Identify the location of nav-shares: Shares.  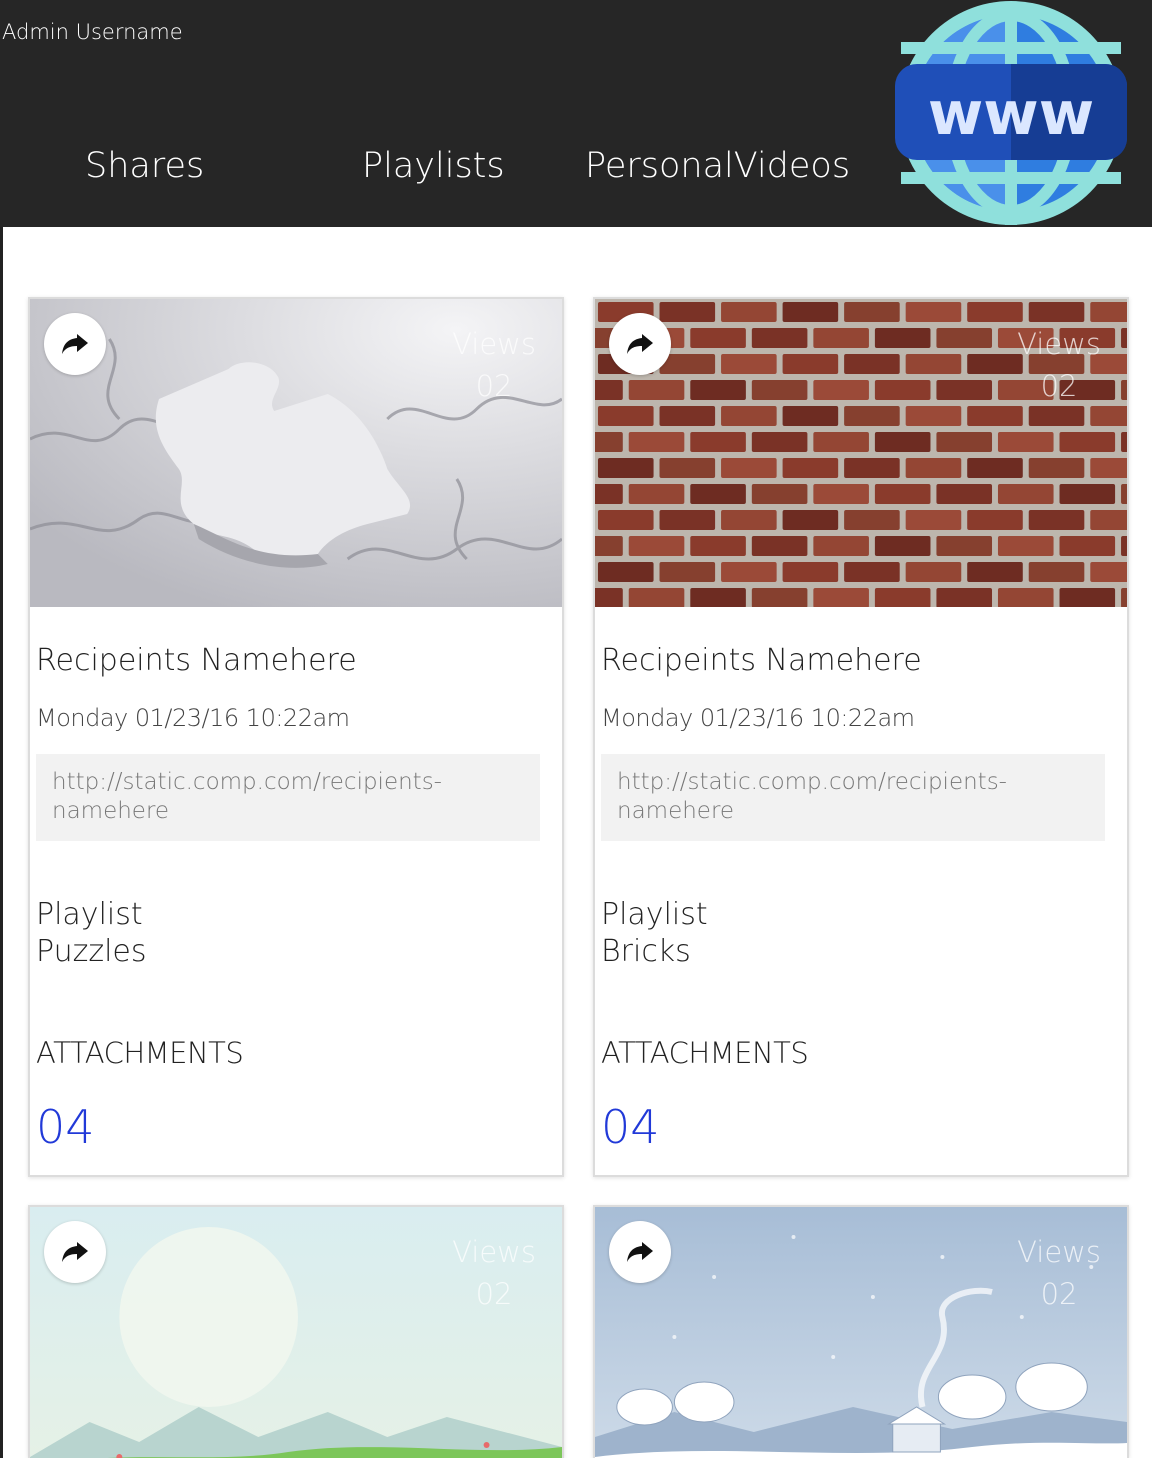
(144, 166).